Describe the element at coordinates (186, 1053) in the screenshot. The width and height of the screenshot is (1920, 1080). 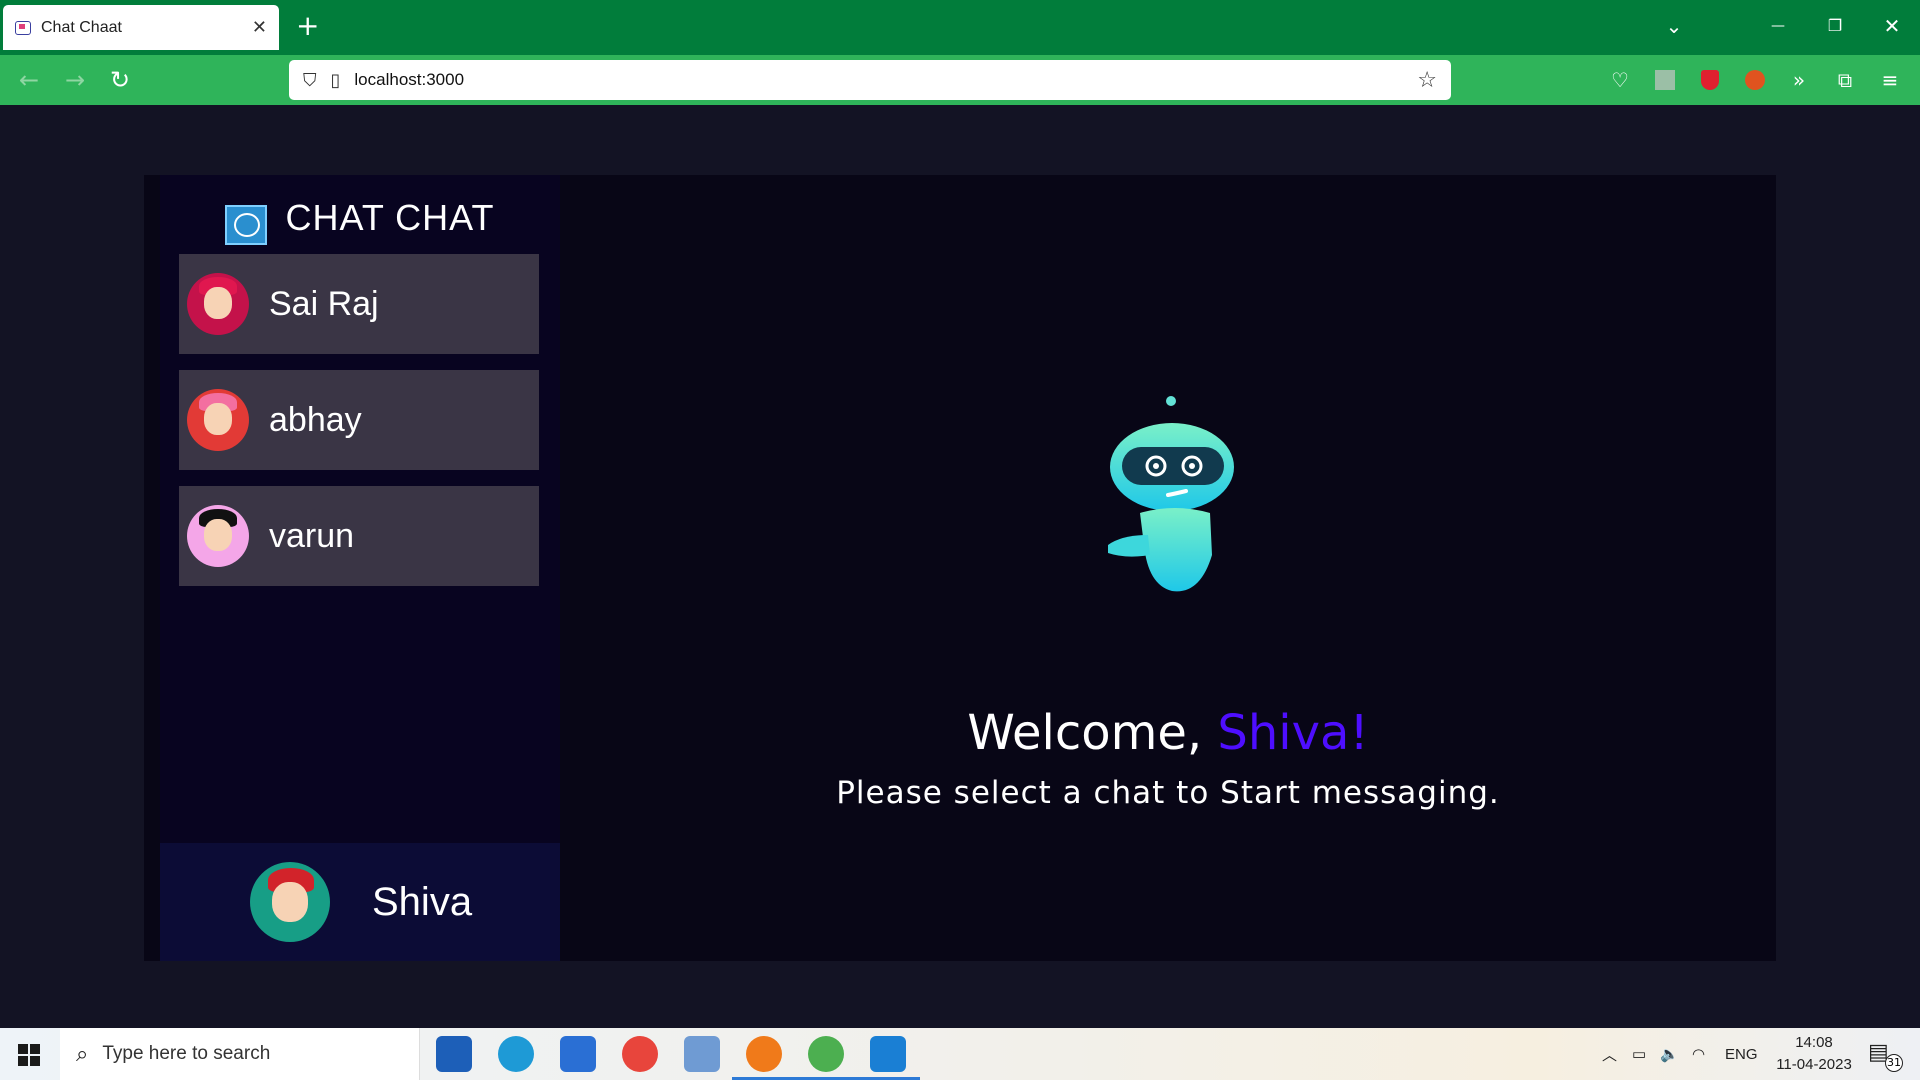
I see `search-placeholder: Type here to search` at that location.